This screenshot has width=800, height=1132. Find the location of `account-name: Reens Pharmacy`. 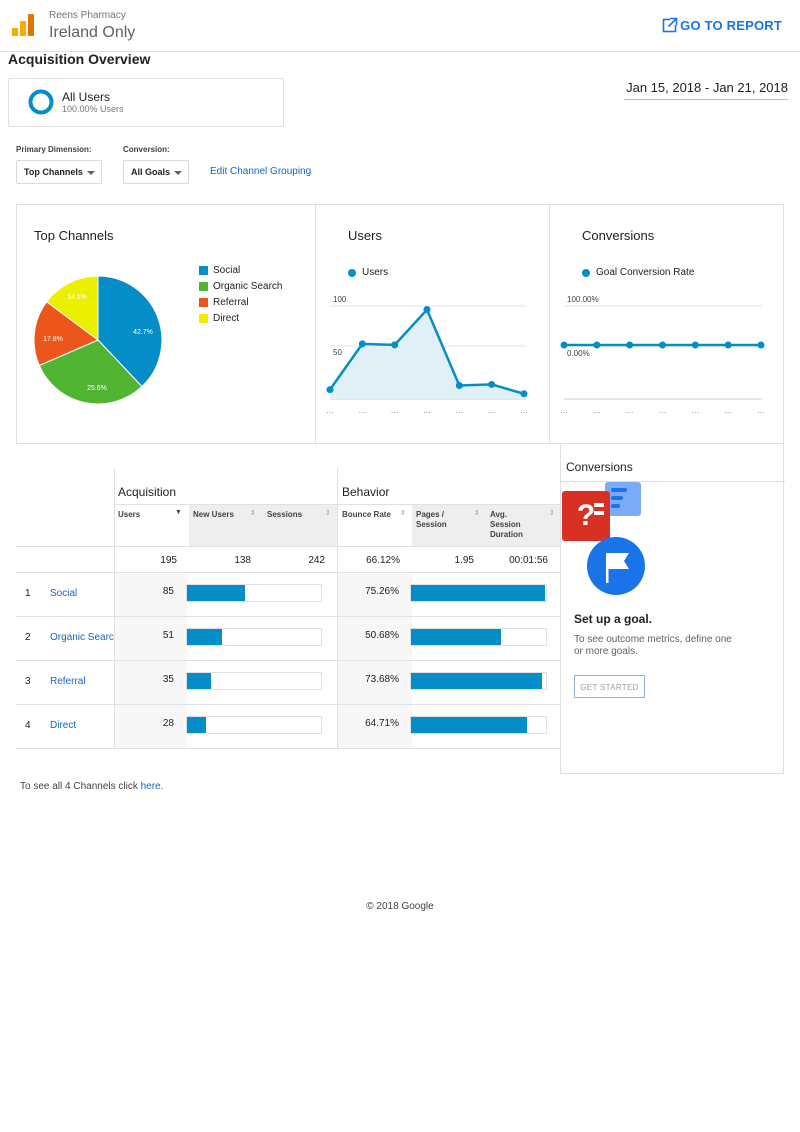

account-name: Reens Pharmacy is located at coordinates (87, 15).